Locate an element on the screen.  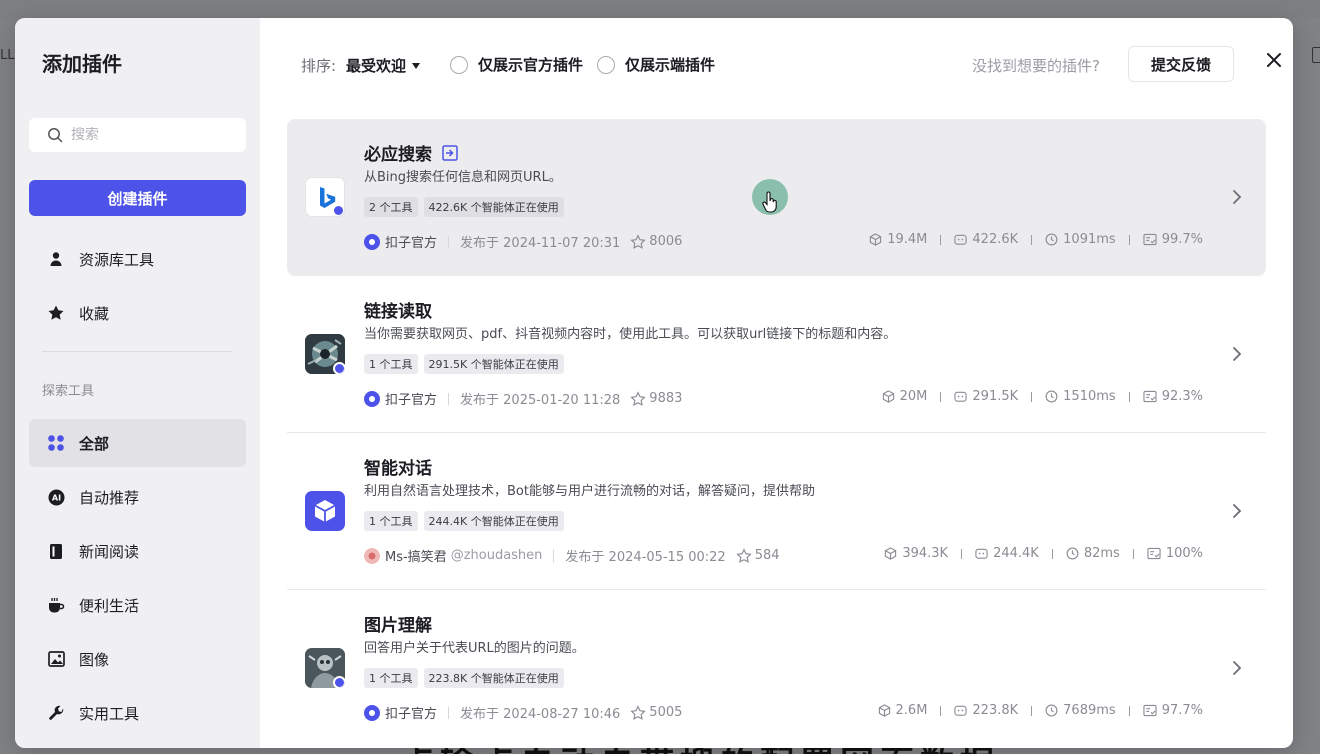
client-only-radio: 仅展示端插件 is located at coordinates (656, 64).